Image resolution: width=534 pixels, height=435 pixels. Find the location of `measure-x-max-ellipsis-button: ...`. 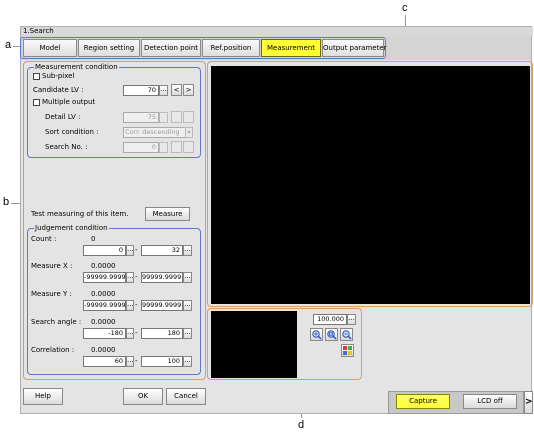

measure-x-max-ellipsis-button: ... is located at coordinates (187, 277).